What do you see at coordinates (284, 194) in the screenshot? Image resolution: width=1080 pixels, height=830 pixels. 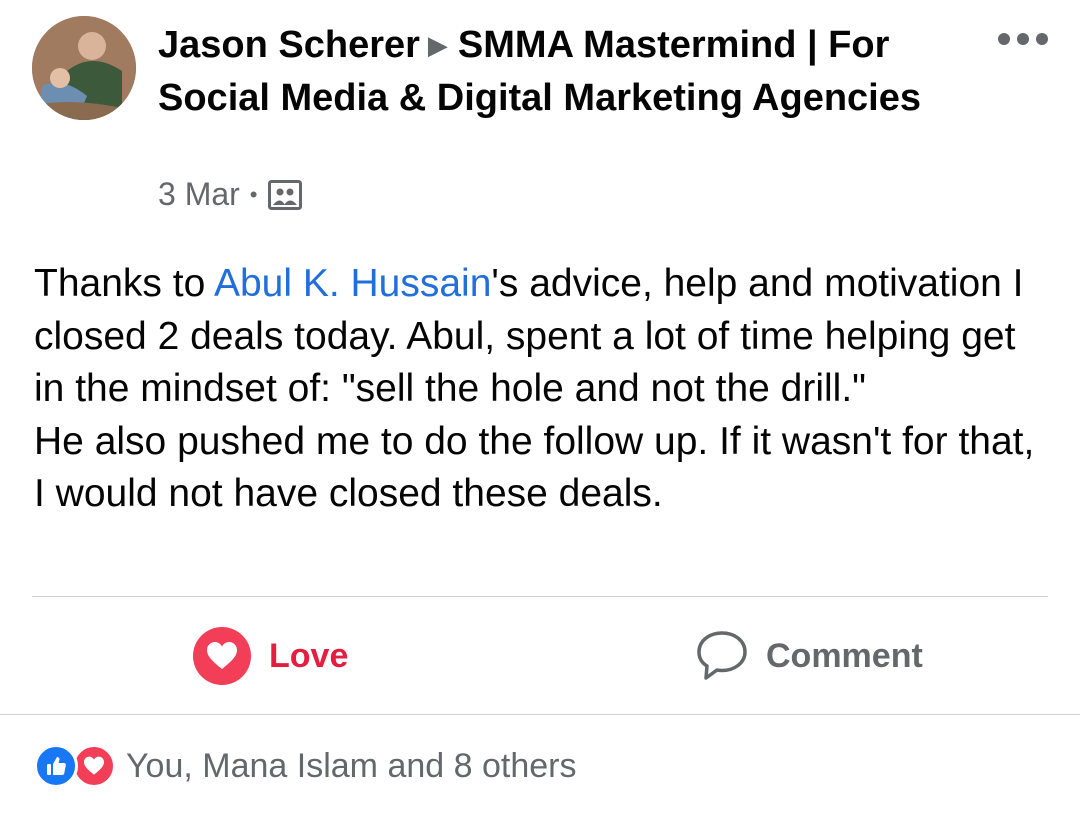 I see `group-audience-icon` at bounding box center [284, 194].